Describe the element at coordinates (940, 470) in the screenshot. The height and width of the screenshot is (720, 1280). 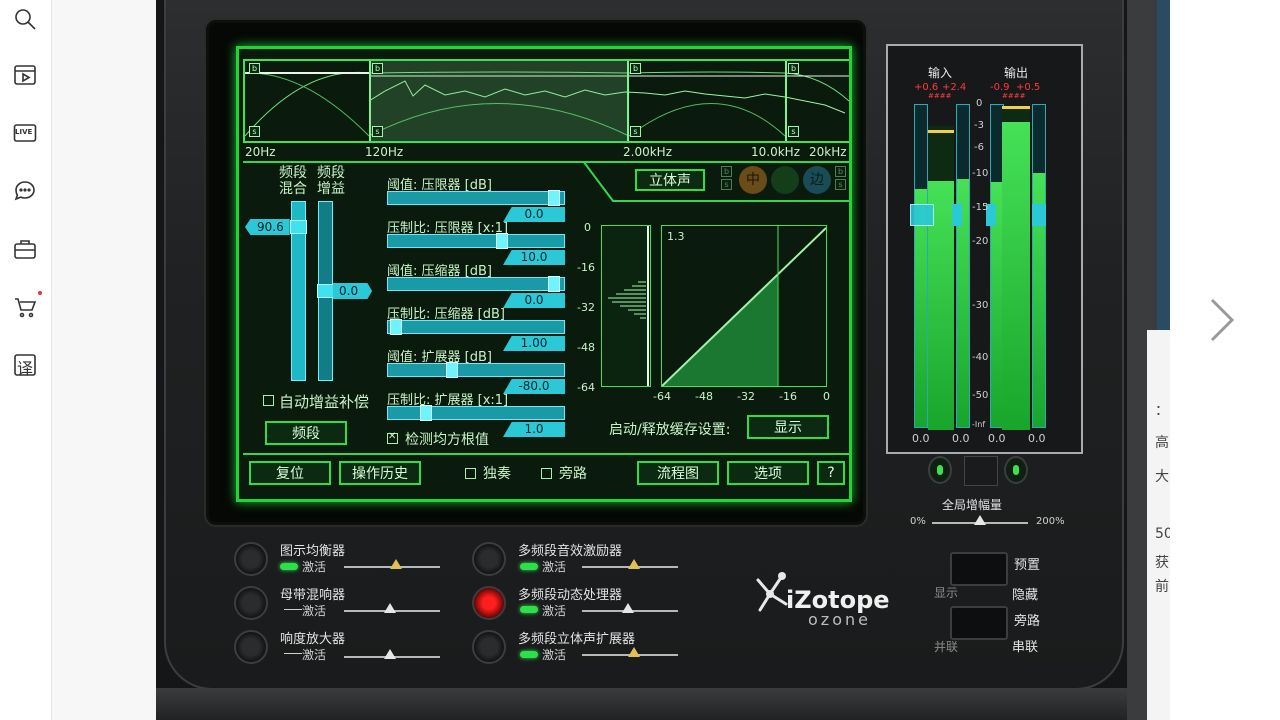
I see `input-link-button` at that location.